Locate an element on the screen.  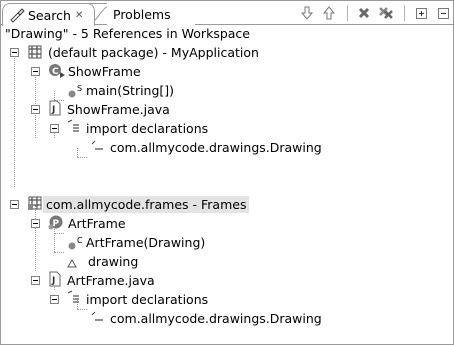
tree-item-label: com.allmycode.frames - Frames is located at coordinates (146, 204).